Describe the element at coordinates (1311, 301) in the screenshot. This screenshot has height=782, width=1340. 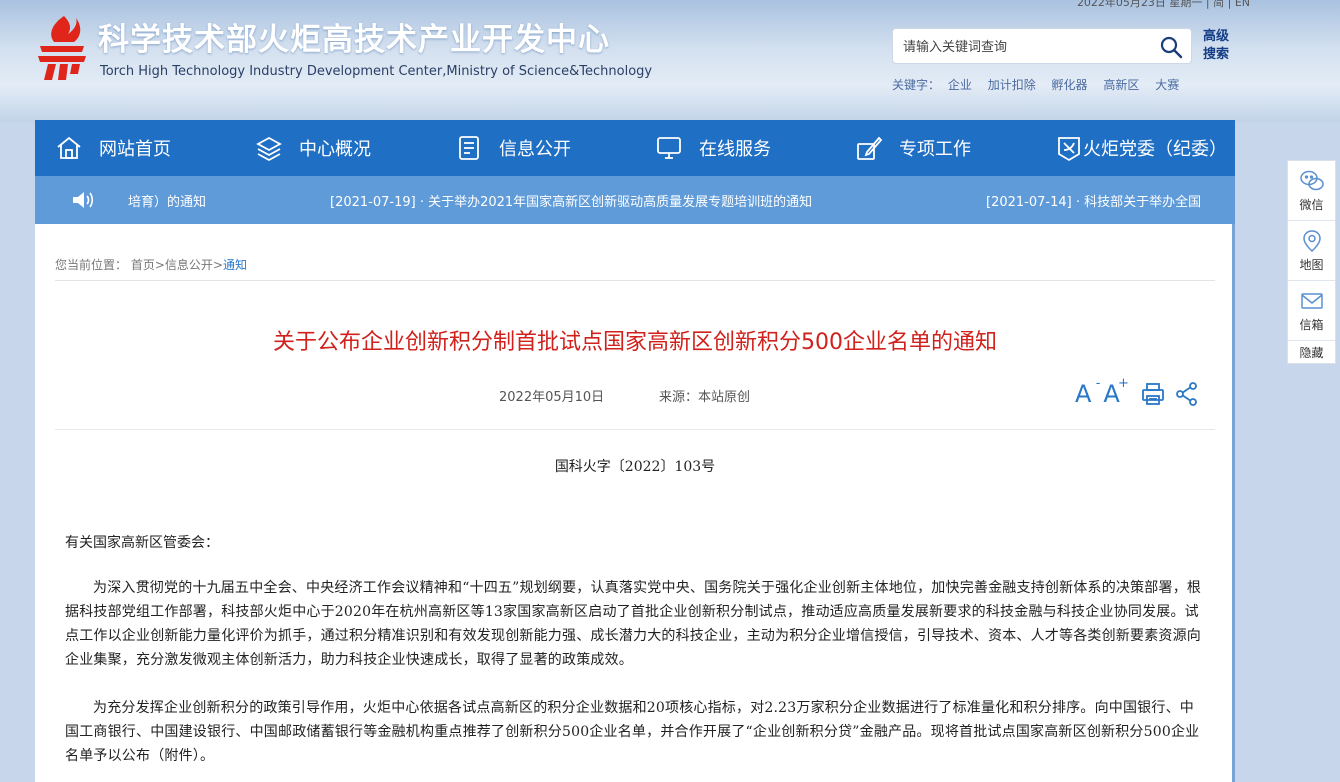
I see `mail-icon` at that location.